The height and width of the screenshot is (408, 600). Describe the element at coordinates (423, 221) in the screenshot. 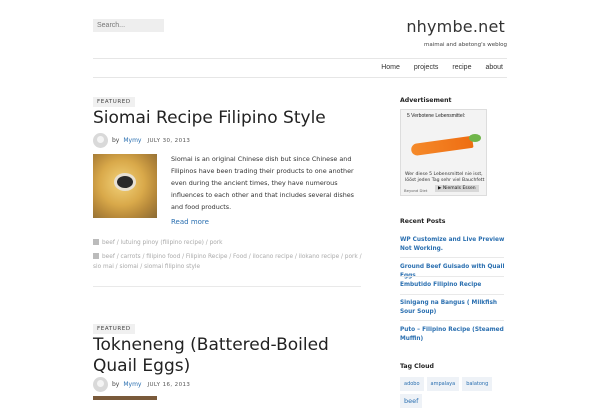

I see `recent-posts-heading: Recent Posts` at that location.